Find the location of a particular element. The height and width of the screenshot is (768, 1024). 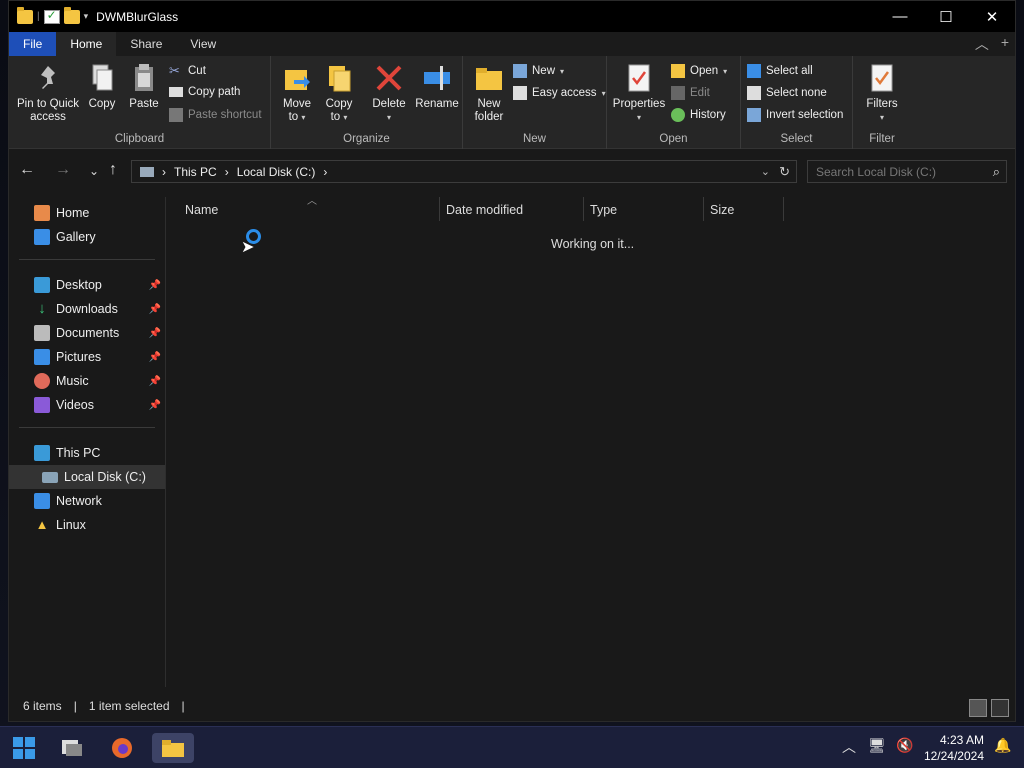

copy-path-button: Copy path is located at coordinates (204, 92).